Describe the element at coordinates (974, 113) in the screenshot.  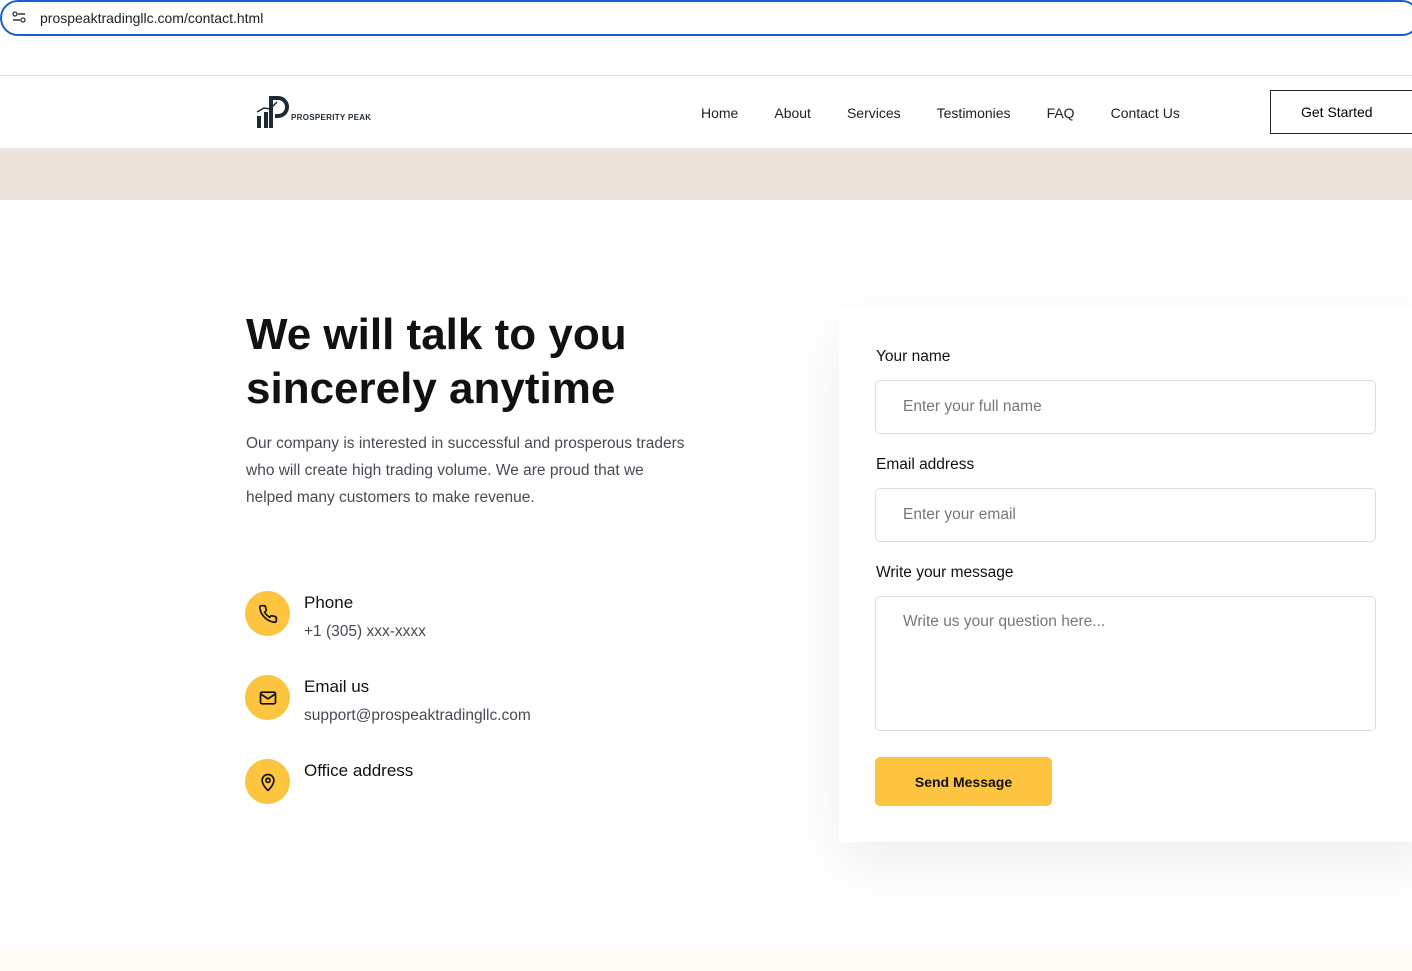
I see `nav-testimonies: Testimonies` at that location.